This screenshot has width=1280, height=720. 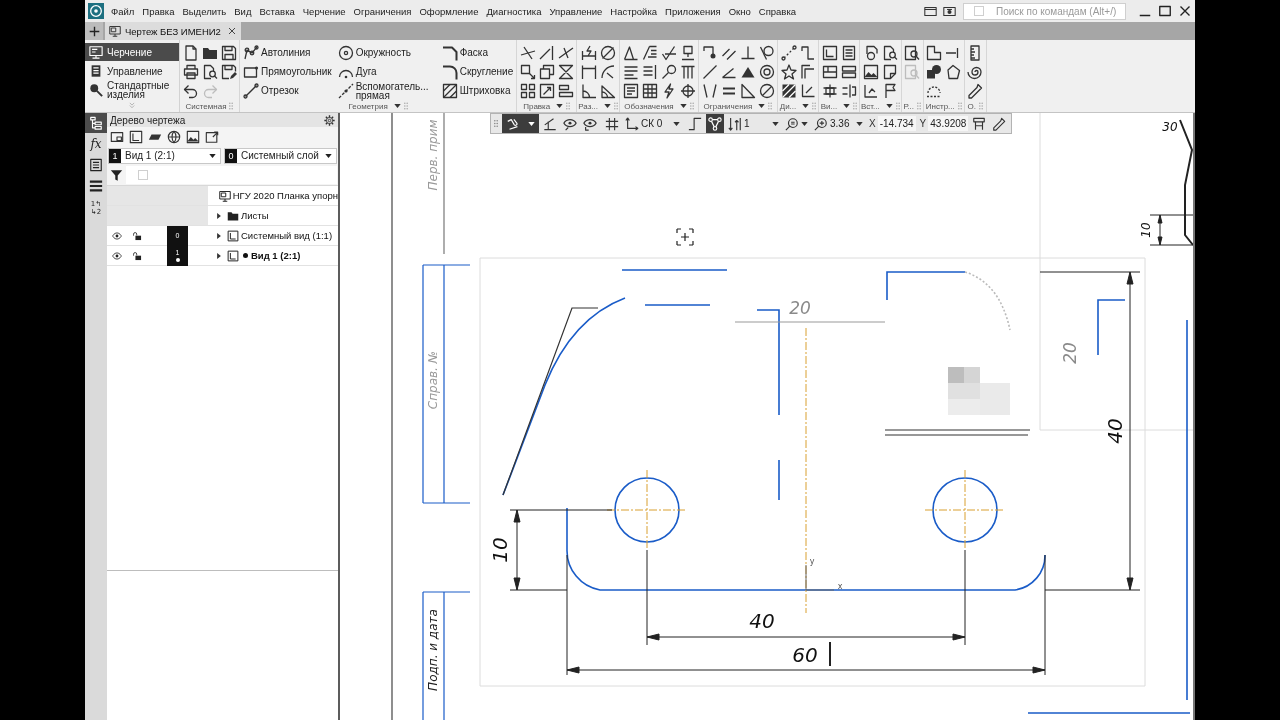 What do you see at coordinates (94, 31) in the screenshot?
I see `new-tab-button` at bounding box center [94, 31].